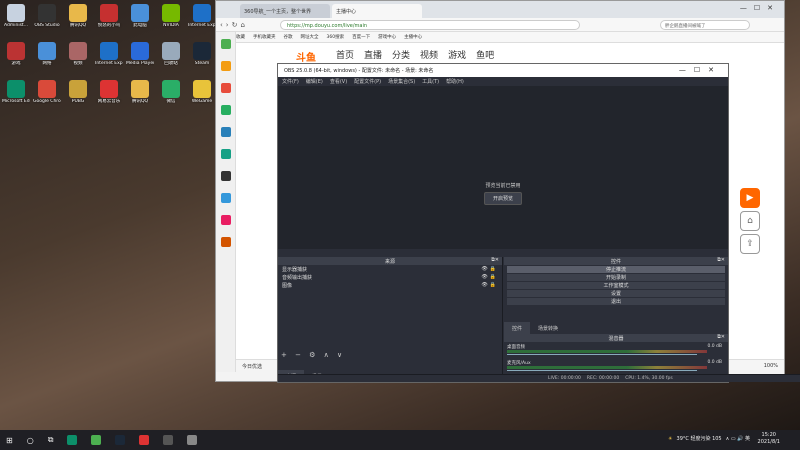  Describe the element at coordinates (503, 186) in the screenshot. I see `preview-disabled-text: 预览当前已禁用` at that location.